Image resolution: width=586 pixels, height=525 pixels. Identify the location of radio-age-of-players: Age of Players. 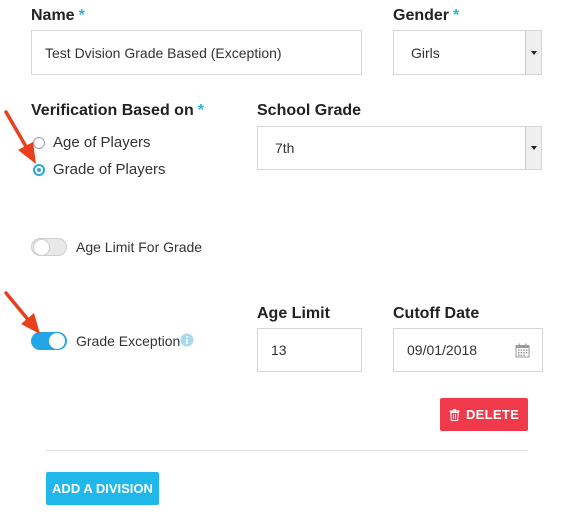
(92, 142).